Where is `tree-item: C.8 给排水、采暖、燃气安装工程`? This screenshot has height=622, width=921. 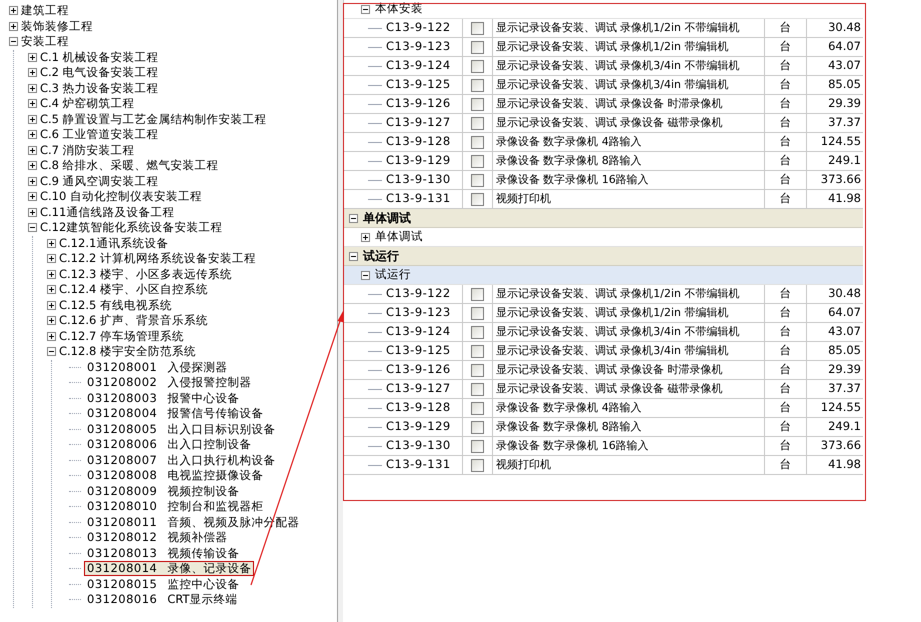
tree-item: C.8 给排水、采暖、燃气安装工程 is located at coordinates (129, 165).